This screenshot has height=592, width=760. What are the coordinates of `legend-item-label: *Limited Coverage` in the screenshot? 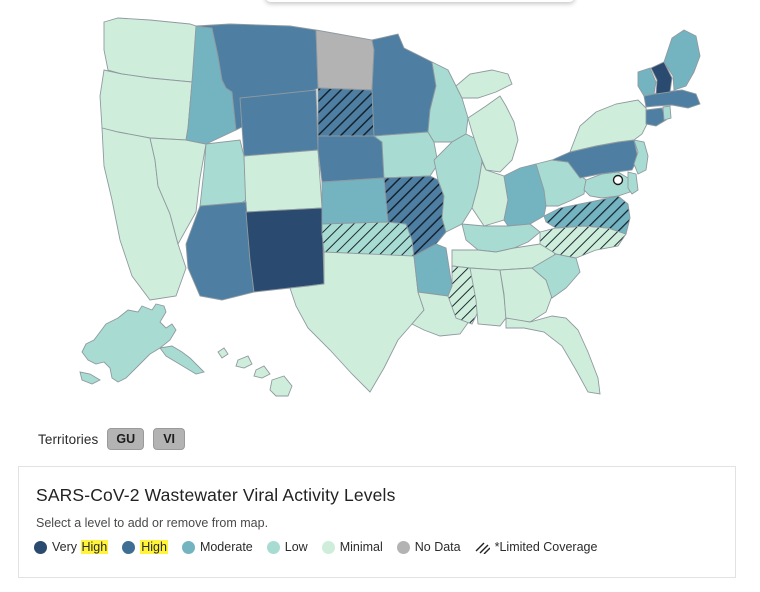 It's located at (546, 547).